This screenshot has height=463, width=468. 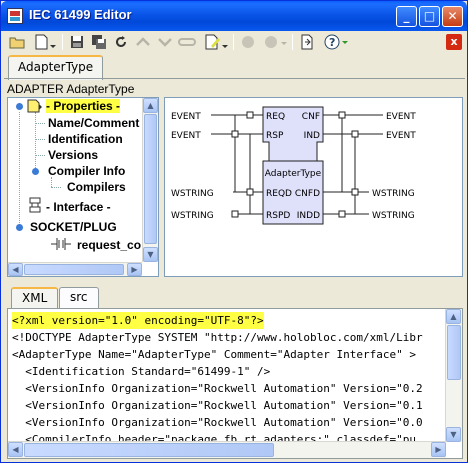 What do you see at coordinates (234, 78) in the screenshot?
I see `tab-divider` at bounding box center [234, 78].